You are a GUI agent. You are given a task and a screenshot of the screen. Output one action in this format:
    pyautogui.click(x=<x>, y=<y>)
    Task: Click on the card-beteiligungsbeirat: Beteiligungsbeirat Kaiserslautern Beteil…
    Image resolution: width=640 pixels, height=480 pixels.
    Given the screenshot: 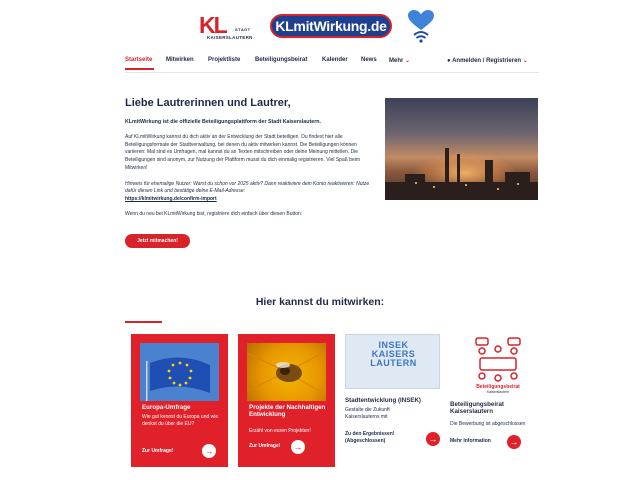 What is the action you would take?
    pyautogui.click(x=498, y=400)
    